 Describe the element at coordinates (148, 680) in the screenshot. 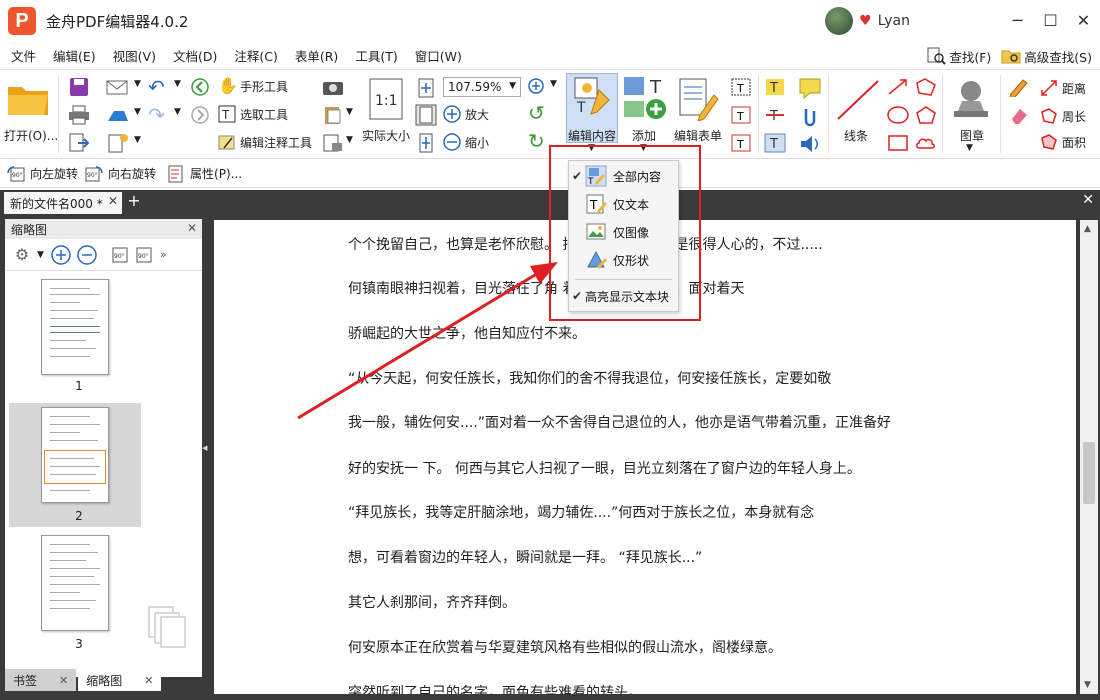

I see `thumbnails-close-icon: ✕` at that location.